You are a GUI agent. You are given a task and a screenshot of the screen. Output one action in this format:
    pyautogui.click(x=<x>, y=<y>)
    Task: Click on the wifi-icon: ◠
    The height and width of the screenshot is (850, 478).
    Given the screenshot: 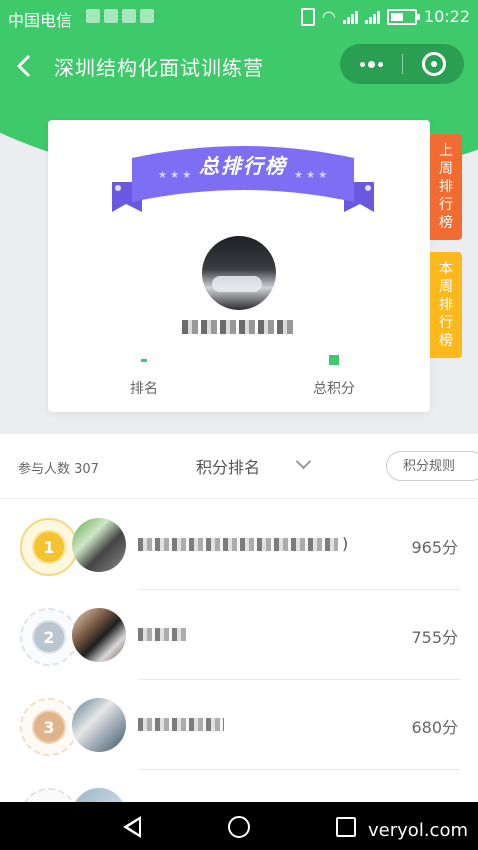 What is the action you would take?
    pyautogui.click(x=328, y=16)
    